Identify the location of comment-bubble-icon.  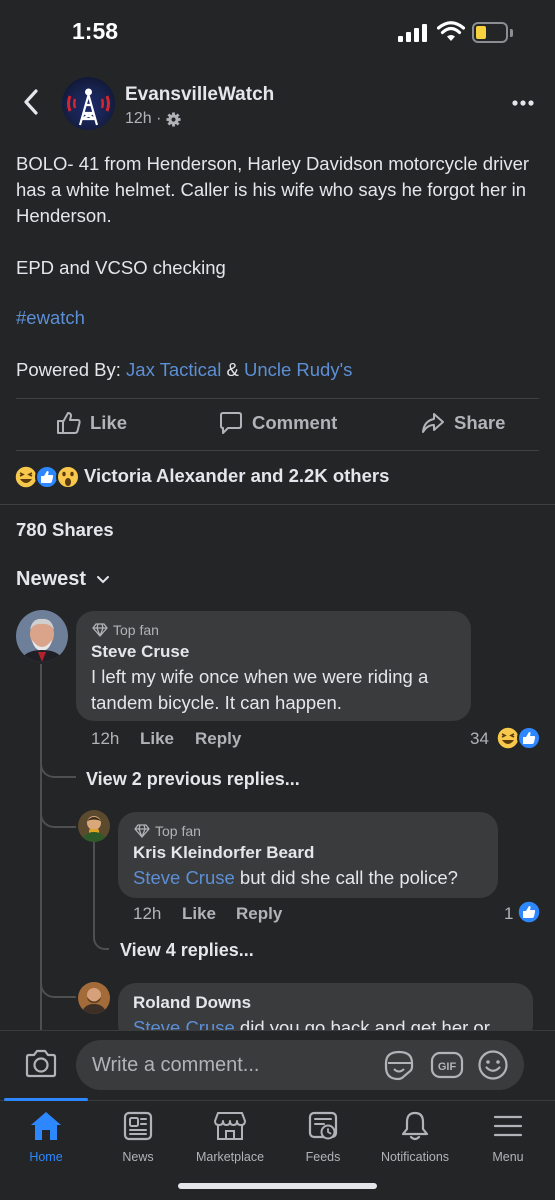
(231, 423).